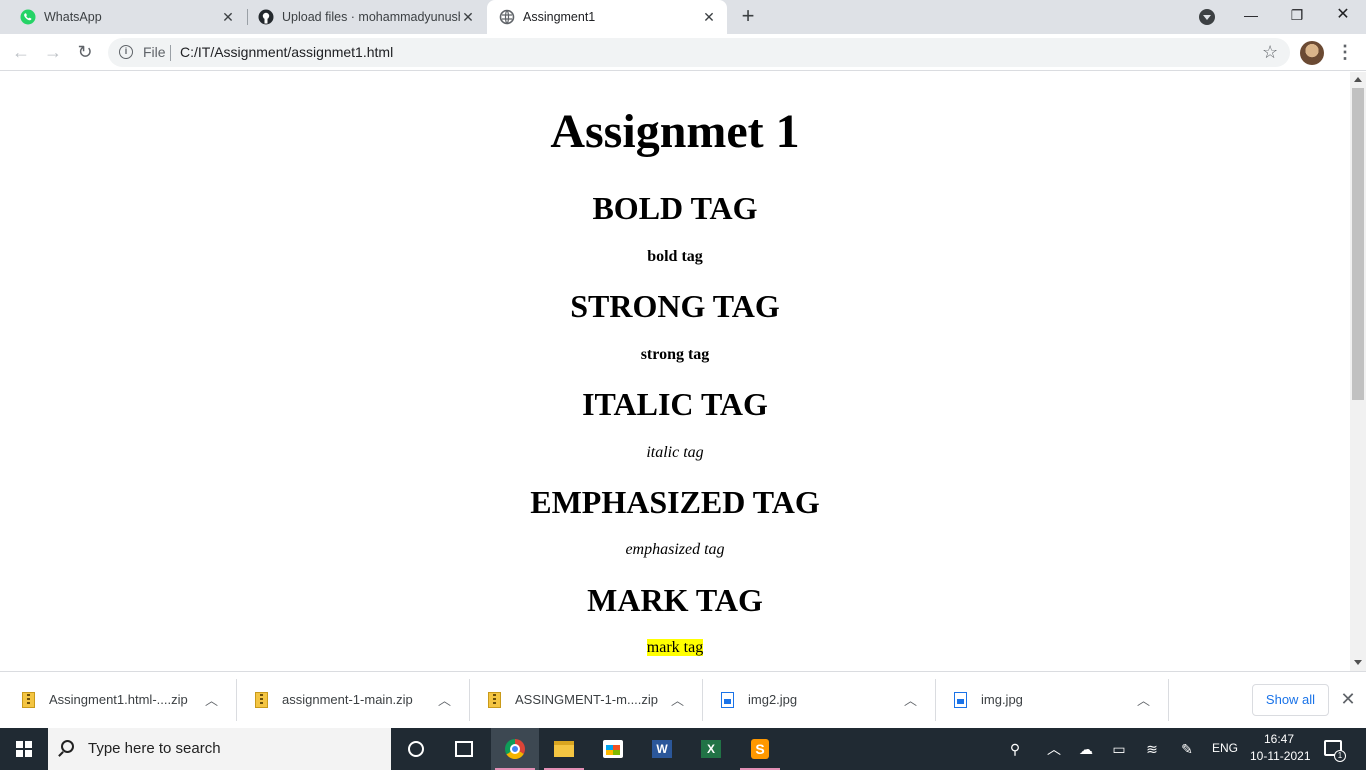 The image size is (1366, 770). I want to click on download-filename: assignment-1-main.zip, so click(347, 699).